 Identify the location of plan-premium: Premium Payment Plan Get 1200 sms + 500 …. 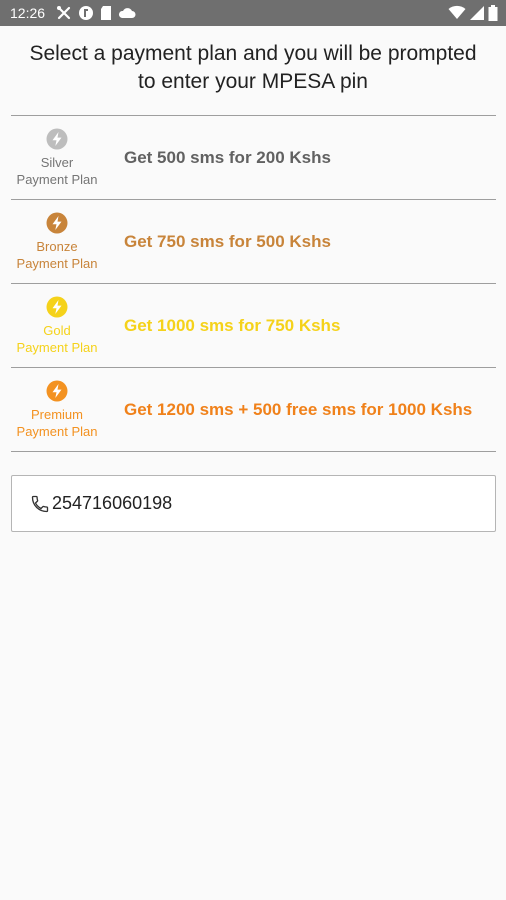
(253, 409).